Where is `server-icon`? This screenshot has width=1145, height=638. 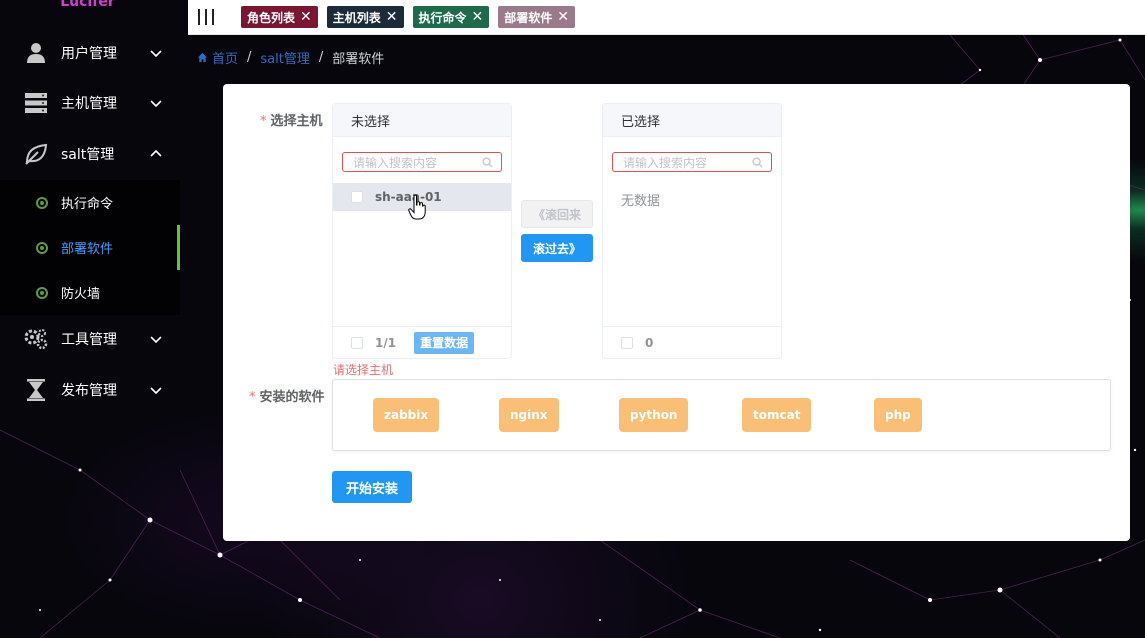 server-icon is located at coordinates (36, 103).